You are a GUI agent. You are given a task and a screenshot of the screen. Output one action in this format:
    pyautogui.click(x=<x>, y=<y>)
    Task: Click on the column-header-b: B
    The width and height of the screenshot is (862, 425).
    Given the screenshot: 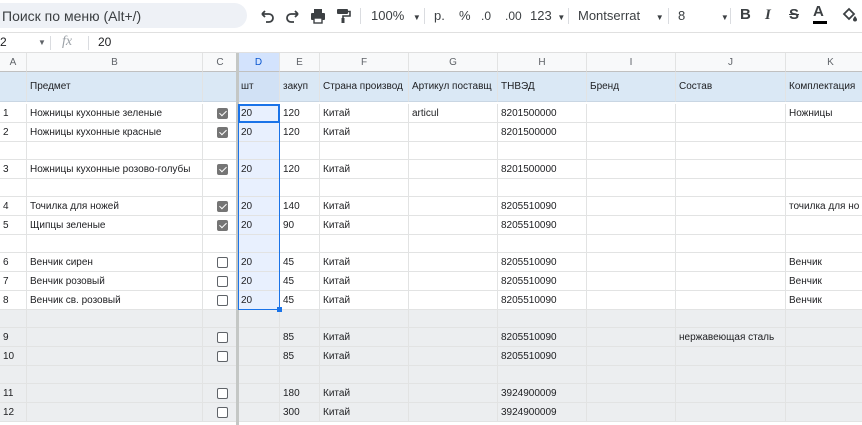 What is the action you would take?
    pyautogui.click(x=115, y=62)
    